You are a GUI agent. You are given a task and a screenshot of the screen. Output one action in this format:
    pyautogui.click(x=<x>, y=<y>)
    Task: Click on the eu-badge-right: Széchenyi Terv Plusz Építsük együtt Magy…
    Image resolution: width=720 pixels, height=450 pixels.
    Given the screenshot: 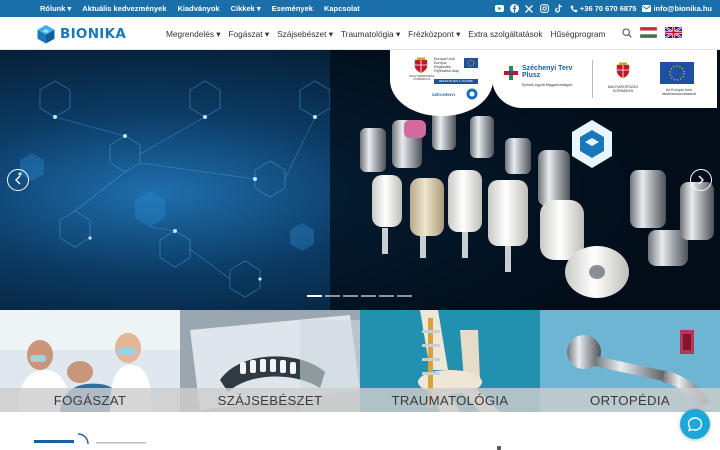 What is the action you would take?
    pyautogui.click(x=604, y=79)
    